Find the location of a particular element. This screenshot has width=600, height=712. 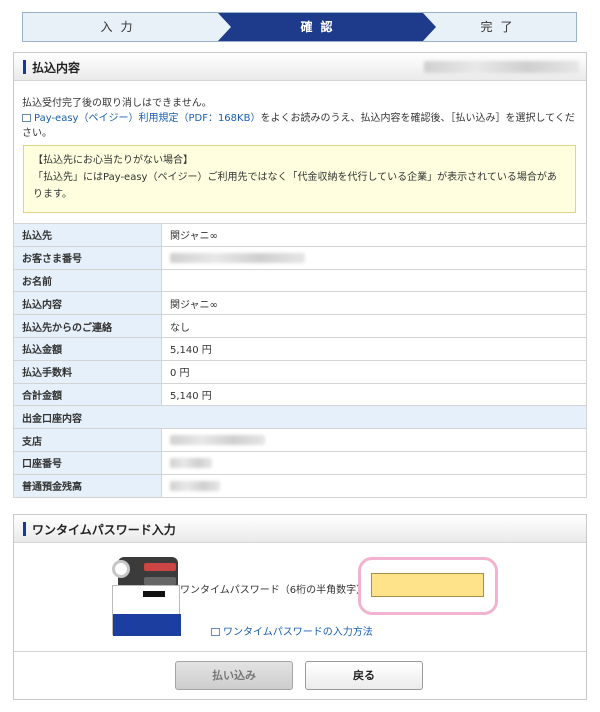

warning-title: 【払込先にお心当たりがない場合】 is located at coordinates (113, 160).